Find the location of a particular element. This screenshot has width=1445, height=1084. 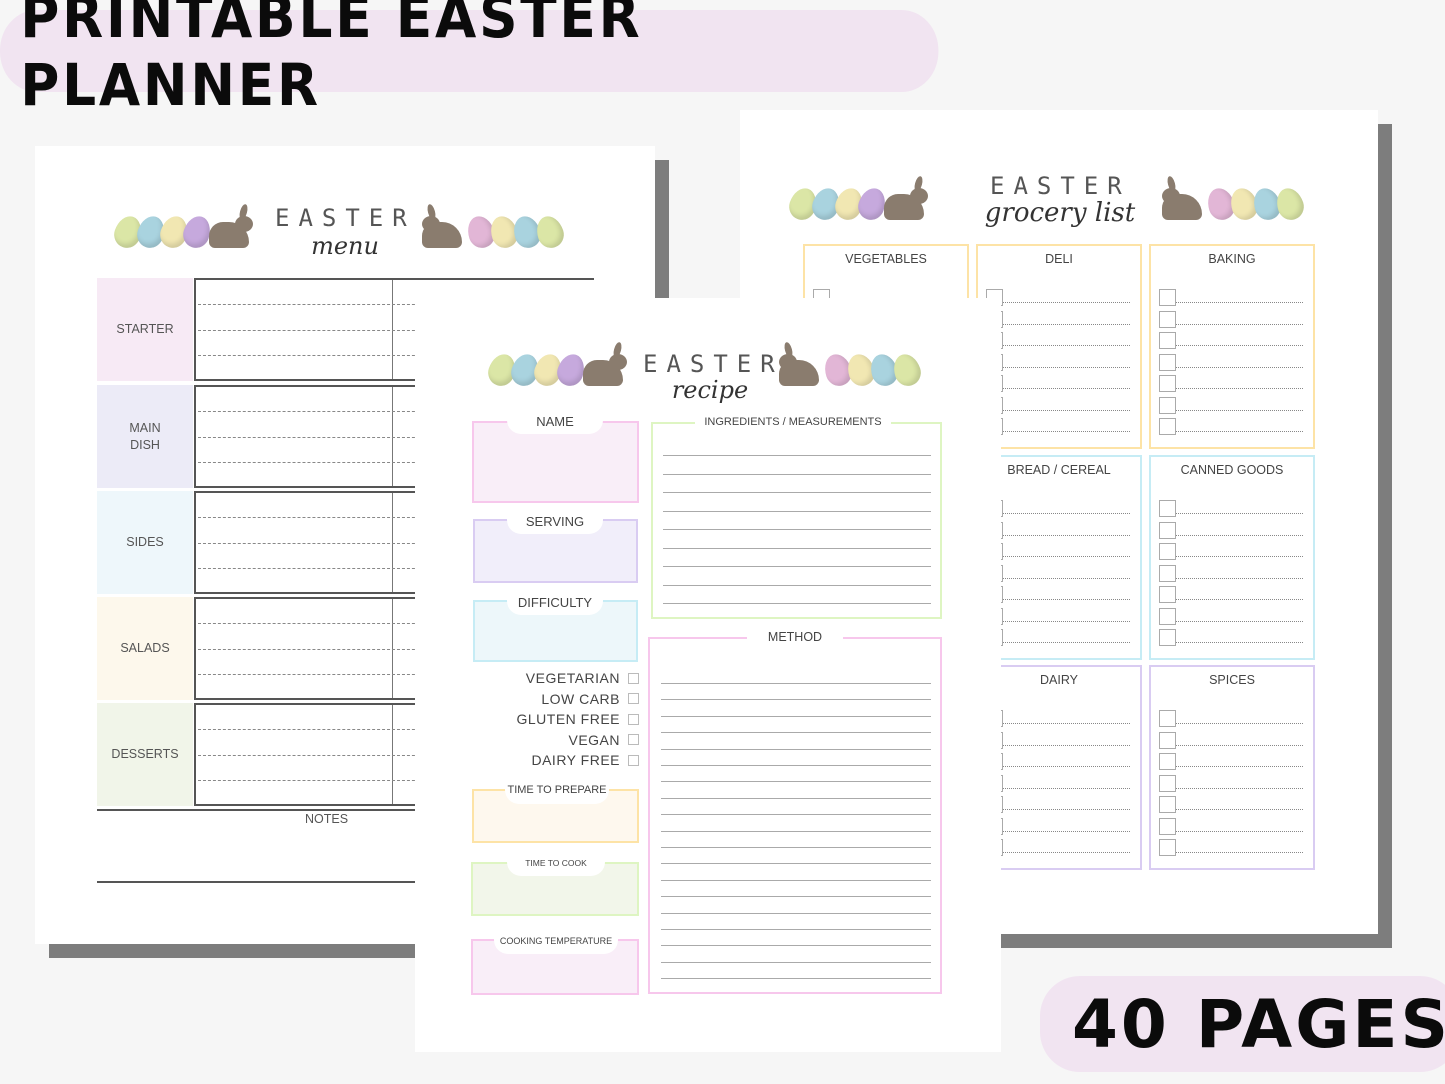

grocery-section-title: BREAD / CEREAL is located at coordinates (1059, 470).